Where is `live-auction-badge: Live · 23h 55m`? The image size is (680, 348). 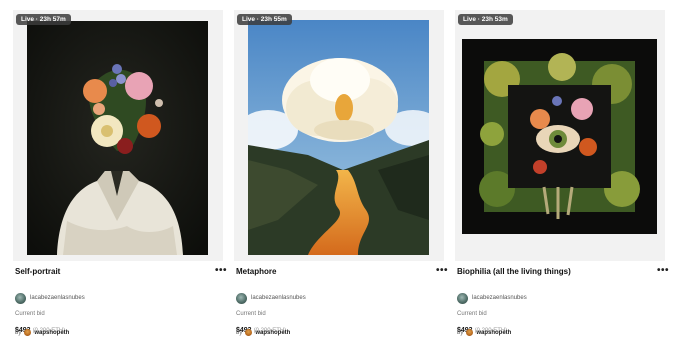 live-auction-badge: Live · 23h 55m is located at coordinates (264, 19).